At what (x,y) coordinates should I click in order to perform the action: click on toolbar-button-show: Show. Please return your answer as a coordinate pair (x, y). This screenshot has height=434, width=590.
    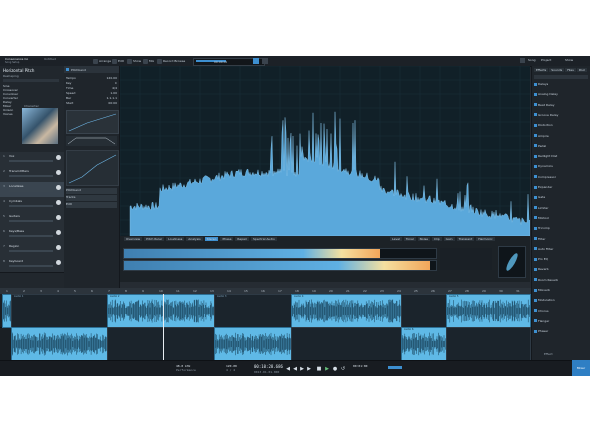
    Looking at the image, I should click on (134, 61).